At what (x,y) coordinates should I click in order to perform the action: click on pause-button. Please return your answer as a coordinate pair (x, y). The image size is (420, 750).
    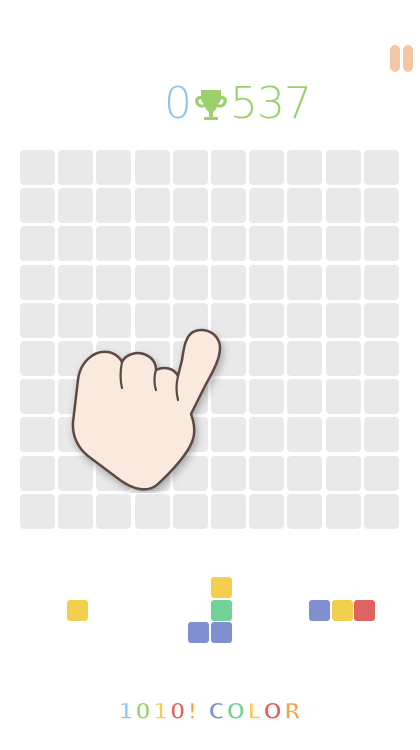
    Looking at the image, I should click on (402, 59).